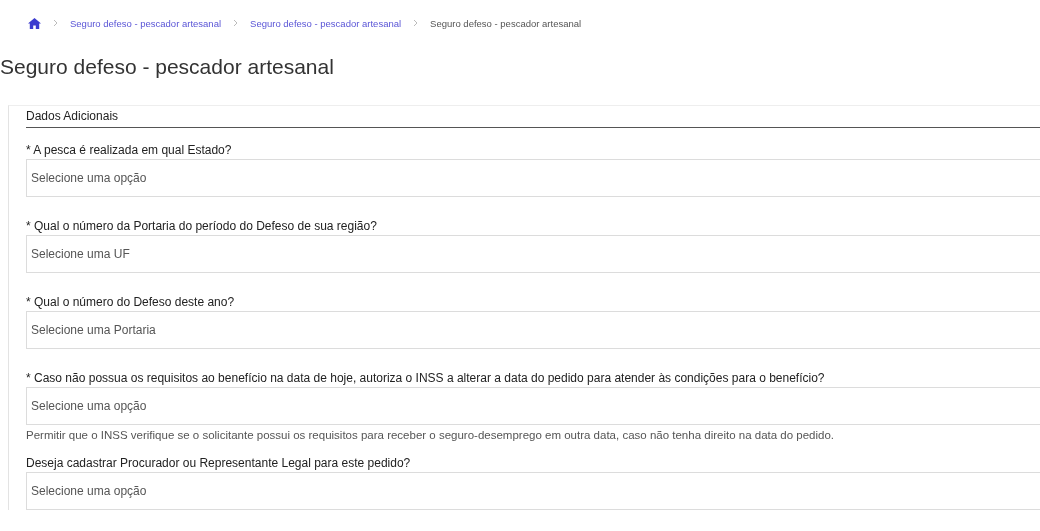 The image size is (1040, 531). What do you see at coordinates (425, 378) in the screenshot?
I see `field-label: * Caso não possua os requisitos ao benefício na data de hoje, autoriza o INSS a alterar a data do pedido para atender às condições para o benefício?` at bounding box center [425, 378].